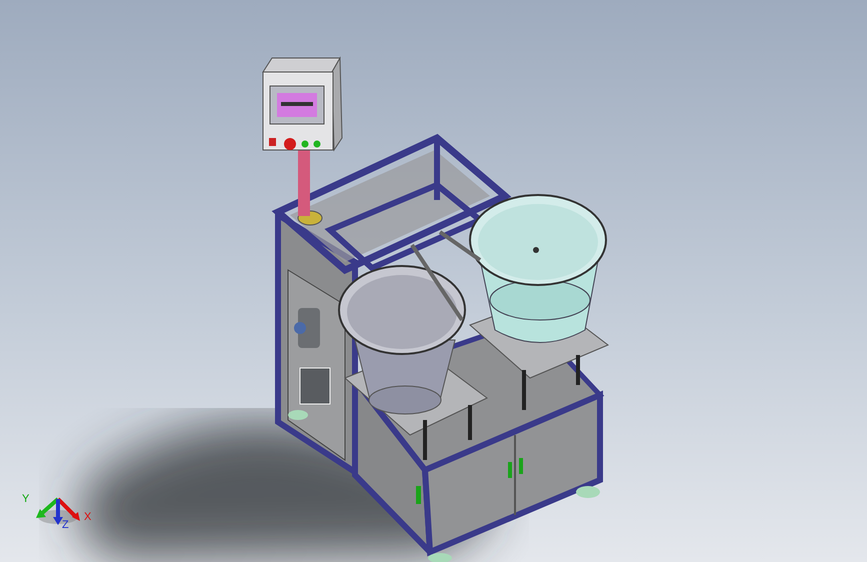 This screenshot has height=562, width=867. What do you see at coordinates (88, 517) in the screenshot?
I see `x-axis-label: X` at bounding box center [88, 517].